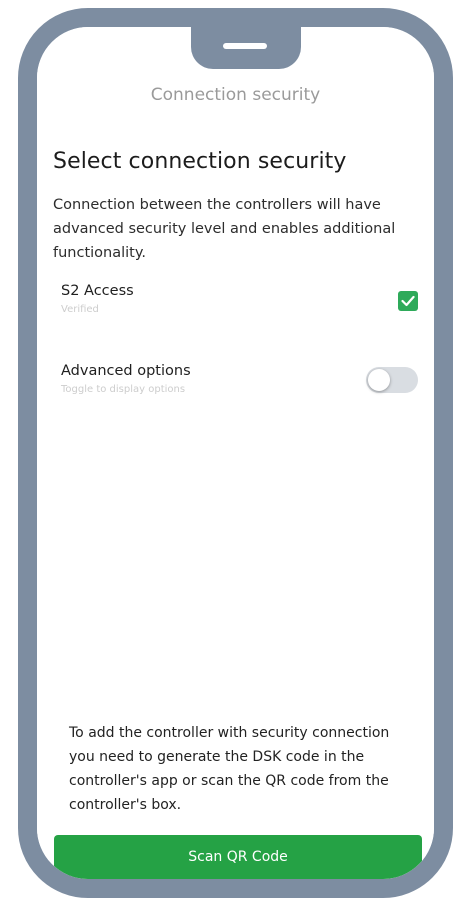  Describe the element at coordinates (97, 291) in the screenshot. I see `option-label: S2 Access` at that location.